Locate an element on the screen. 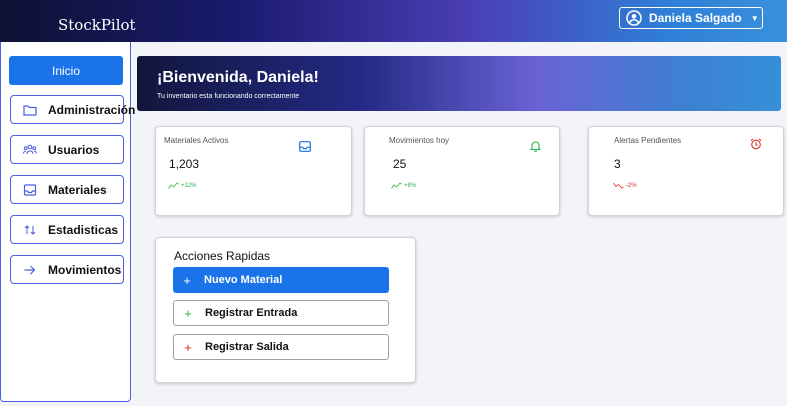 Image resolution: width=787 pixels, height=406 pixels. stat-card-alertas: Alertas Pendientes 3 -2% is located at coordinates (686, 171).